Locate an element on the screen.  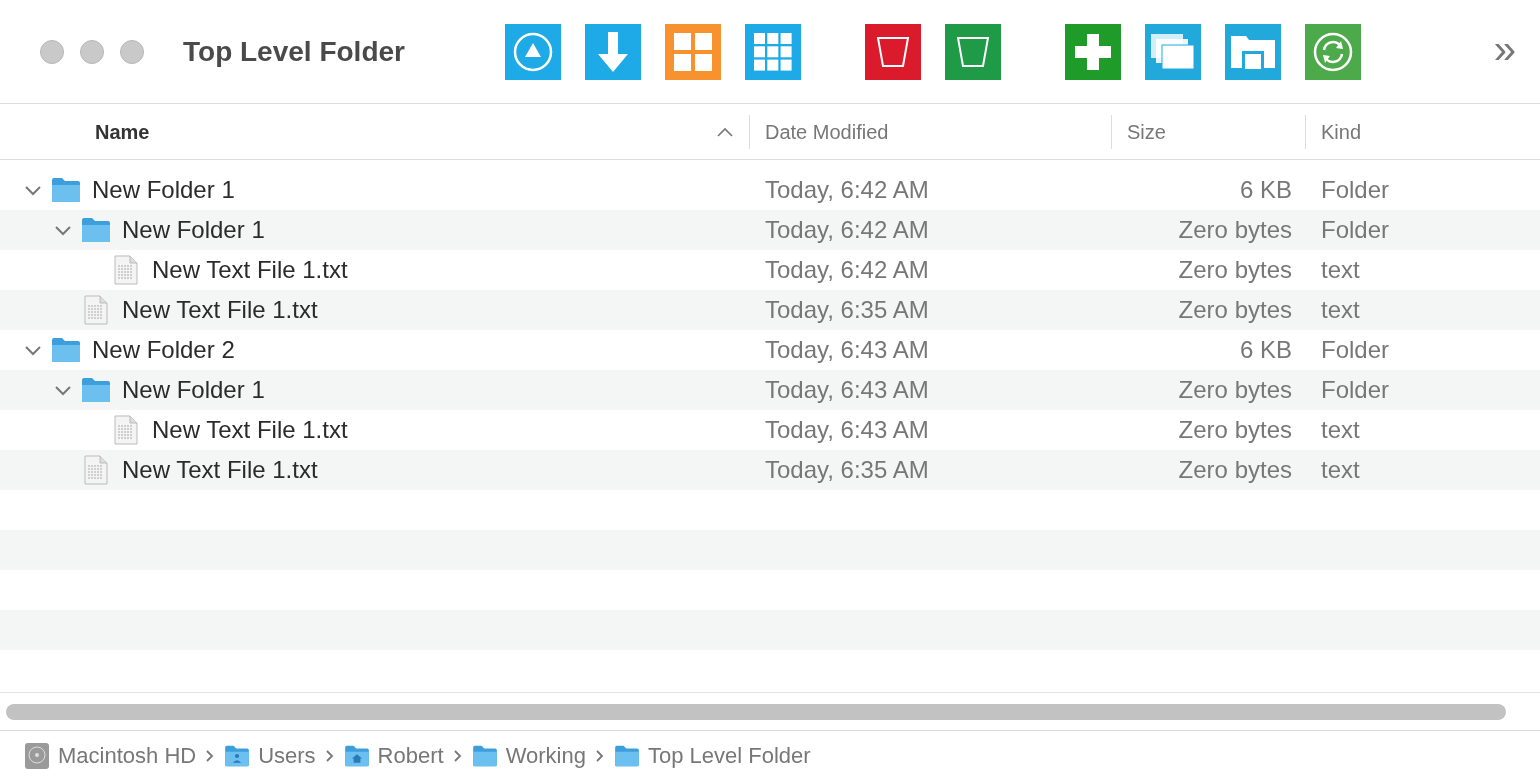
column-header: Kind is located at coordinates (1341, 131).